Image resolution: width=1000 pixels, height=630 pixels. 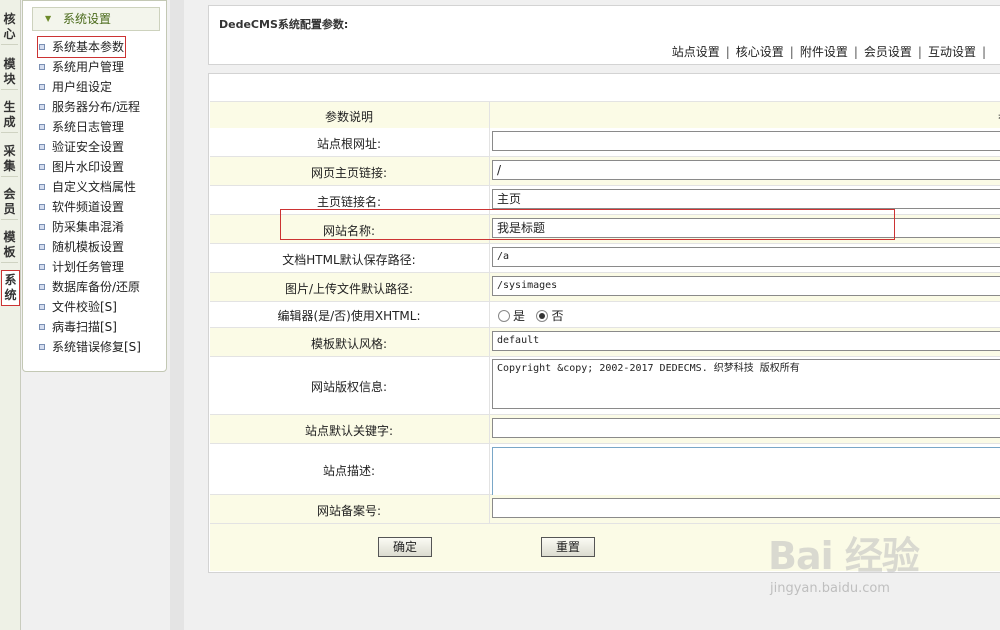 I want to click on menu-item-random-template: 随机模板设置, so click(x=81, y=247).